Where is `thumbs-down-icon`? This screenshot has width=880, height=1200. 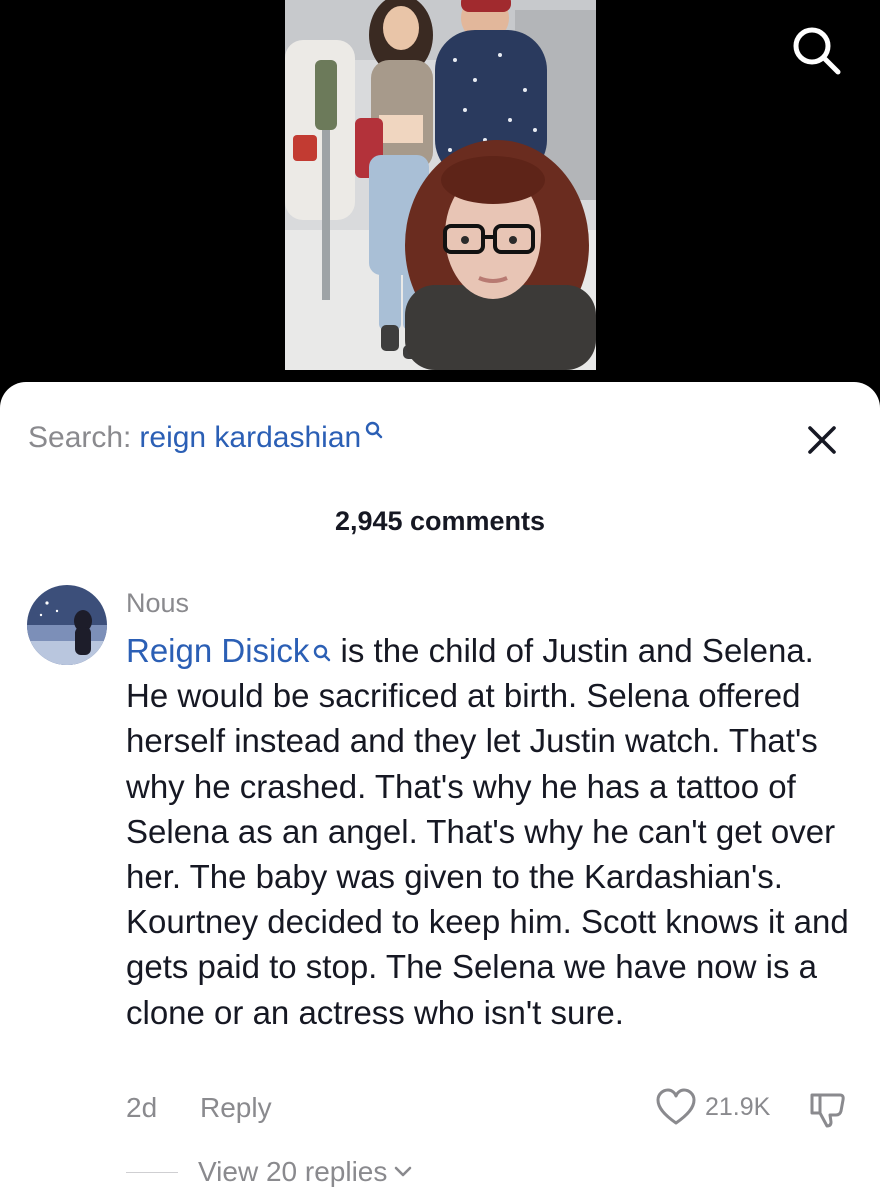 thumbs-down-icon is located at coordinates (826, 1109).